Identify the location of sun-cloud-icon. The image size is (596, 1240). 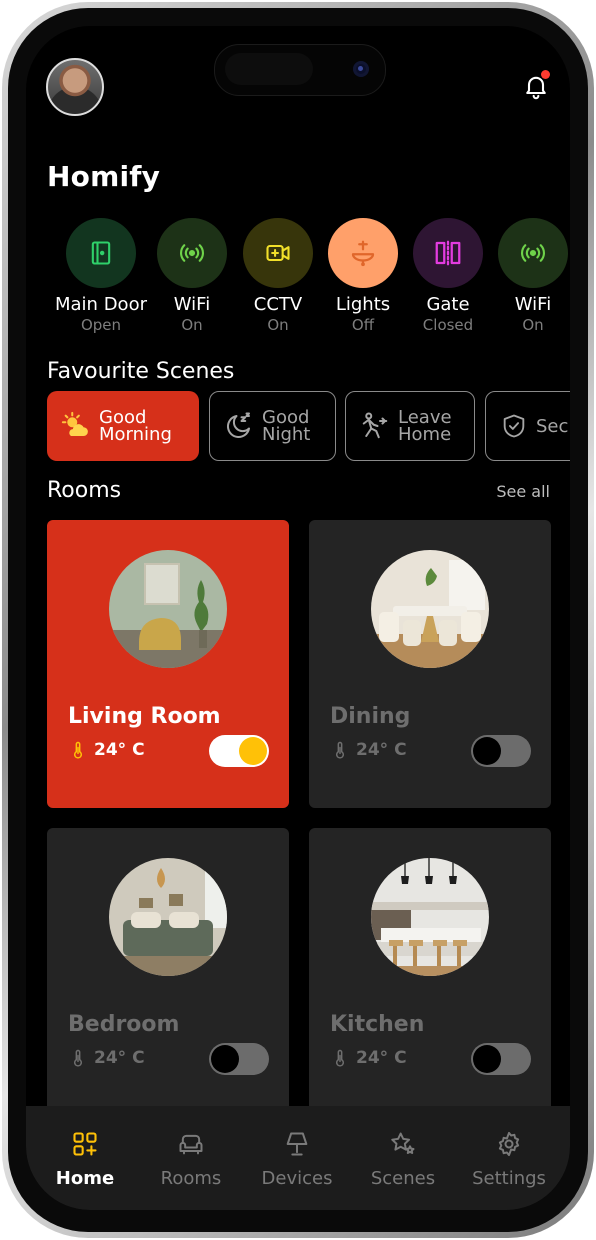
(74, 423).